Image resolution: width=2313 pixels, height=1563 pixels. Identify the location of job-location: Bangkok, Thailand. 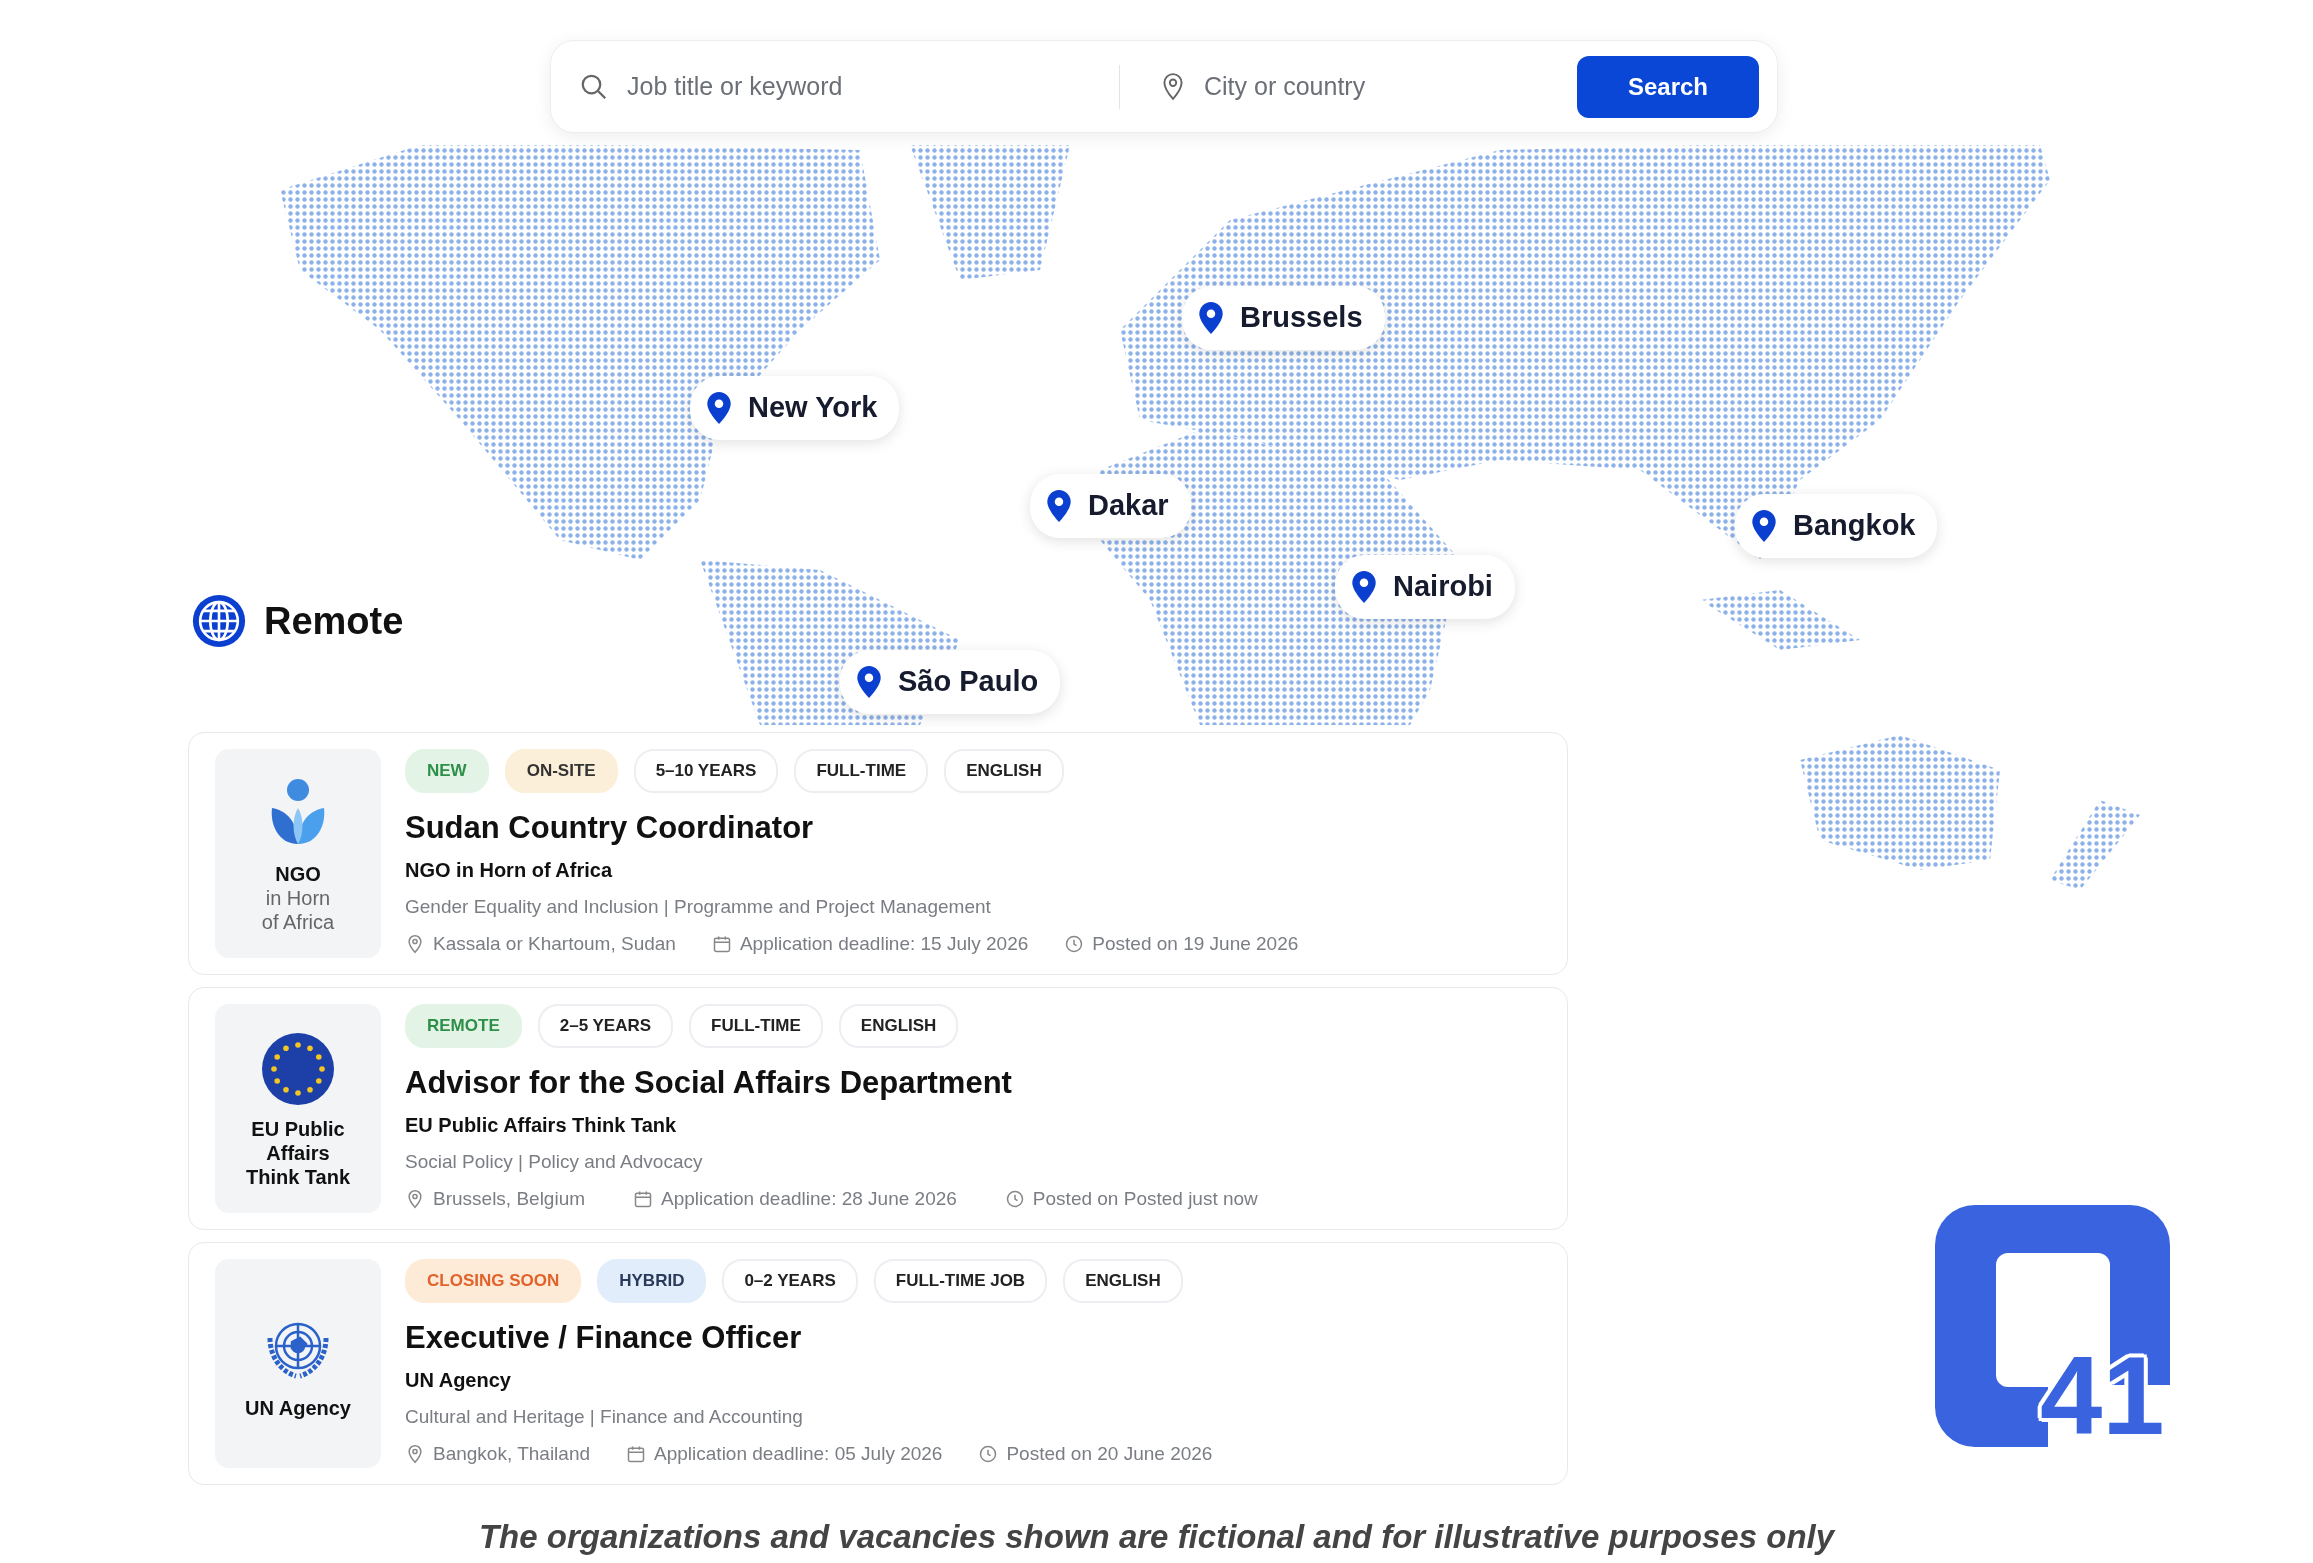
(512, 1453).